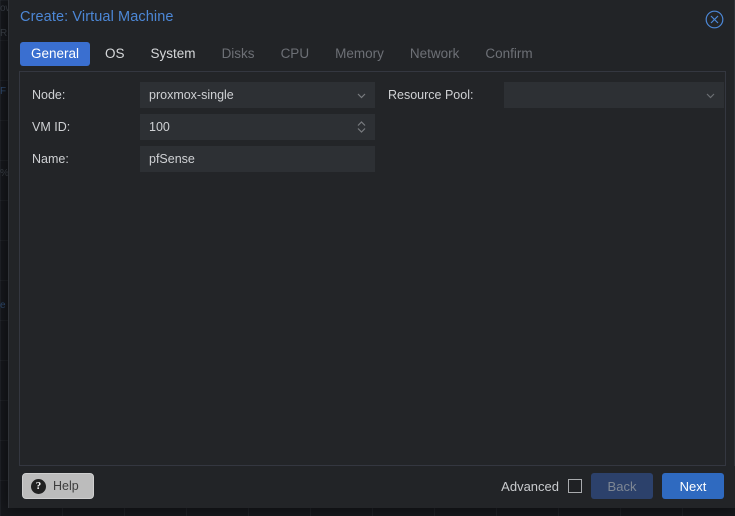 The height and width of the screenshot is (516, 735). Describe the element at coordinates (372, 487) in the screenshot. I see `dialog-footer: ? Help Advanced Back Next` at that location.